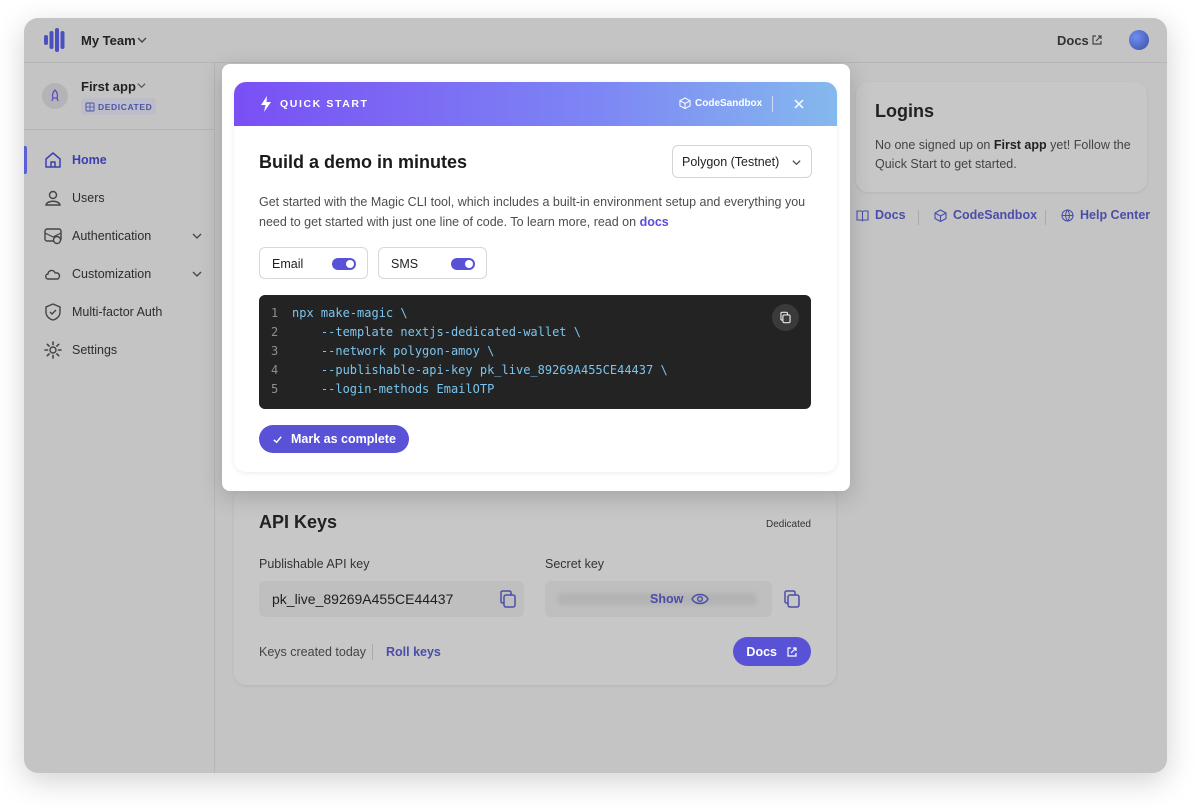 The image size is (1200, 812). What do you see at coordinates (108, 40) in the screenshot?
I see `team-name: My Team` at bounding box center [108, 40].